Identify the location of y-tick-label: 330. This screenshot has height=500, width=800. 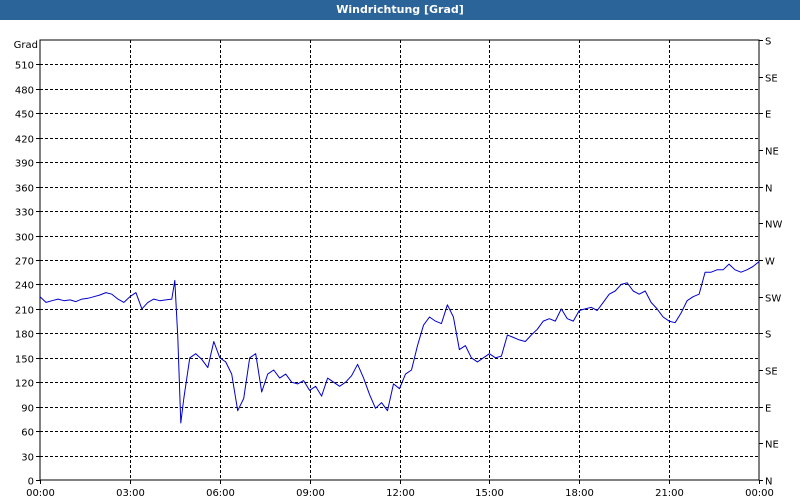
(24, 213).